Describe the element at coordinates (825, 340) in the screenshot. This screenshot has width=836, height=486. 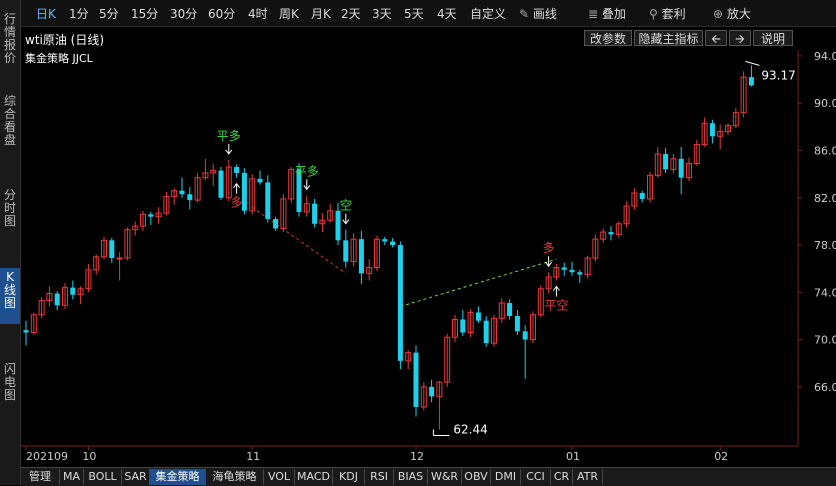
I see `y-tick-label: 70.00` at that location.